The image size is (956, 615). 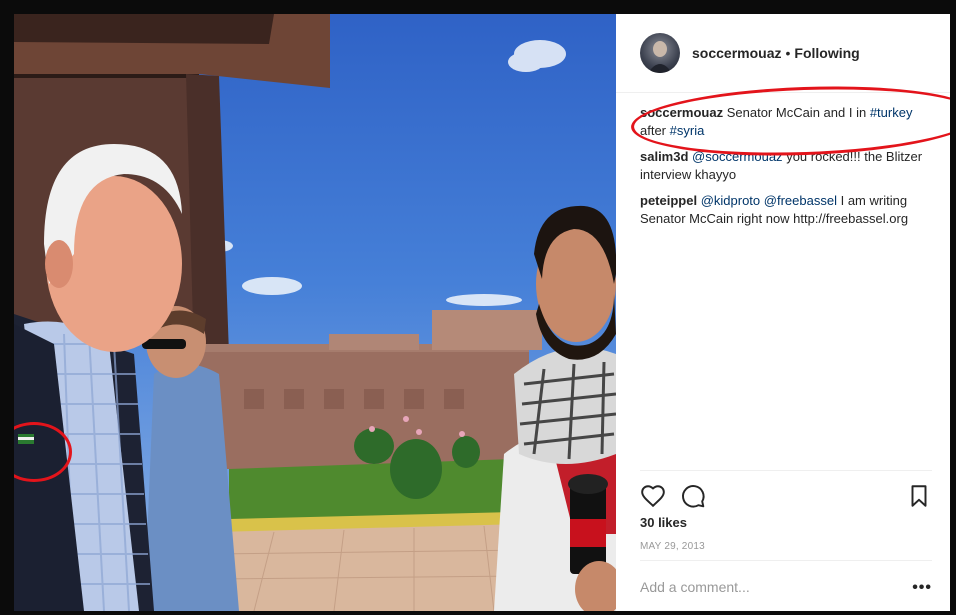 I want to click on caption-text-after: after, so click(x=653, y=130).